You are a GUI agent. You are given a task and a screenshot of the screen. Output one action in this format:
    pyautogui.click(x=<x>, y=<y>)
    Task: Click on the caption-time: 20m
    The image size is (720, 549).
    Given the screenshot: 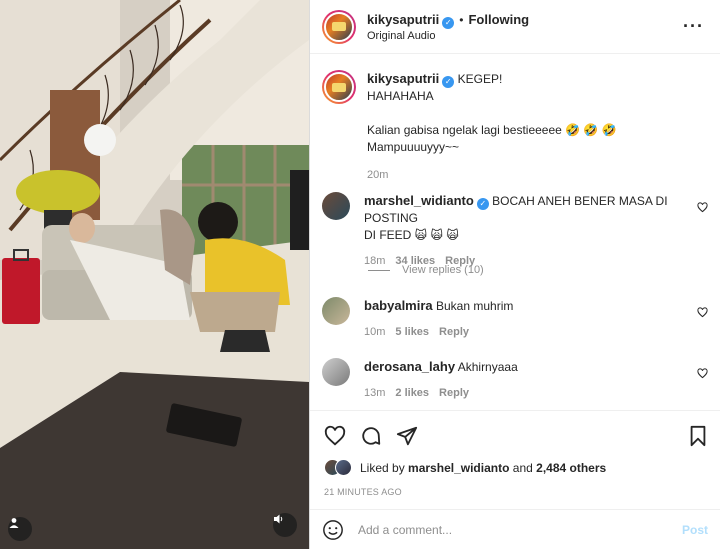 What is the action you would take?
    pyautogui.click(x=377, y=175)
    